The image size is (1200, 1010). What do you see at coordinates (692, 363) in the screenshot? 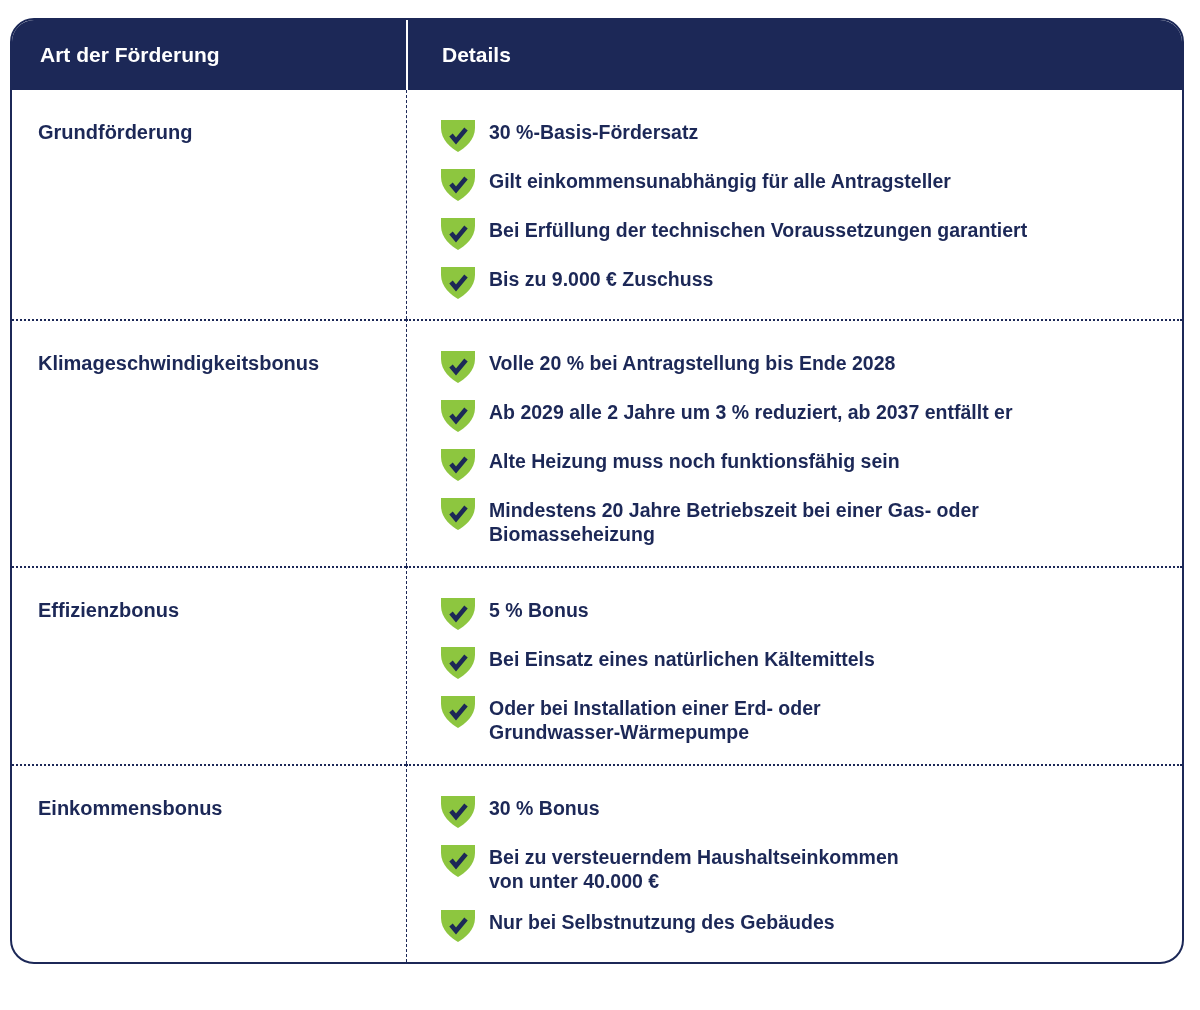
I see `detail-text: Volle 20 % bei Antragstellung bis Ende 2028` at bounding box center [692, 363].